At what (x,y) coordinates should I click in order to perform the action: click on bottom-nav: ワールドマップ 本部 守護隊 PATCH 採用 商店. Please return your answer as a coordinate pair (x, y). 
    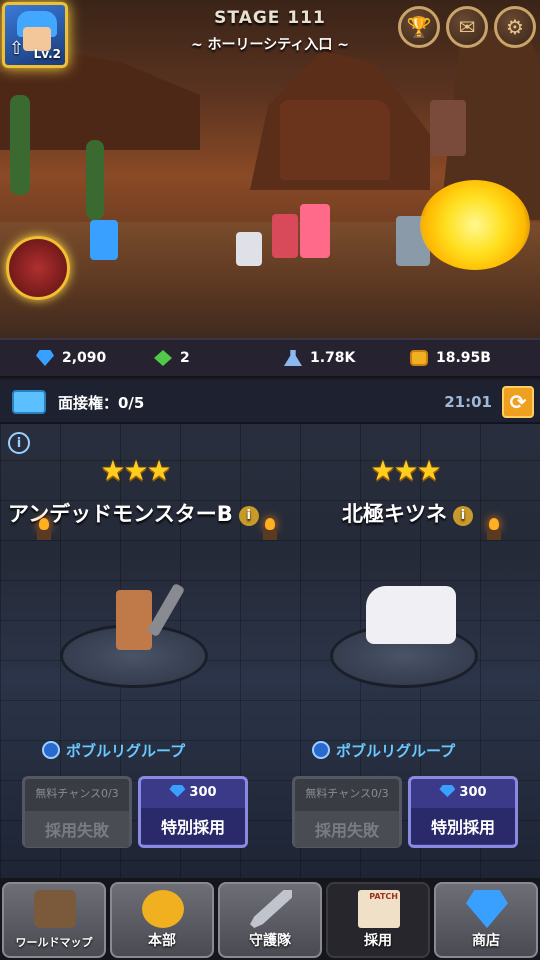
    Looking at the image, I should click on (270, 919).